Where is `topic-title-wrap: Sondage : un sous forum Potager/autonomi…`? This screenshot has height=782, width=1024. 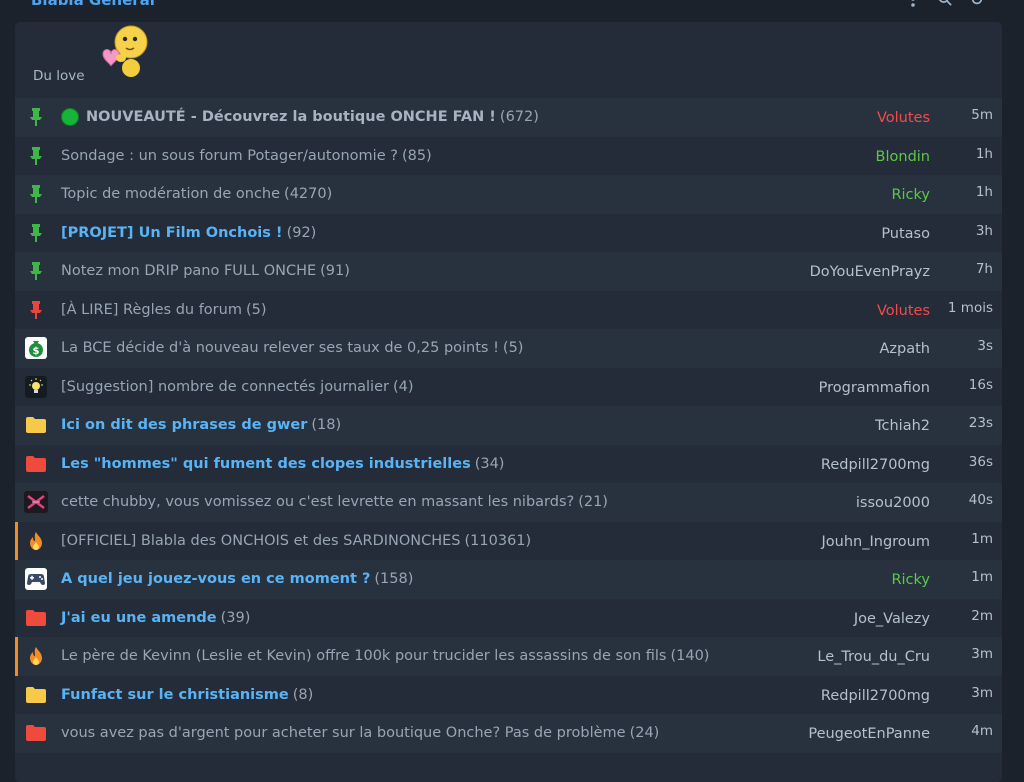
topic-title-wrap: Sondage : un sous forum Potager/autonomi… is located at coordinates (246, 156).